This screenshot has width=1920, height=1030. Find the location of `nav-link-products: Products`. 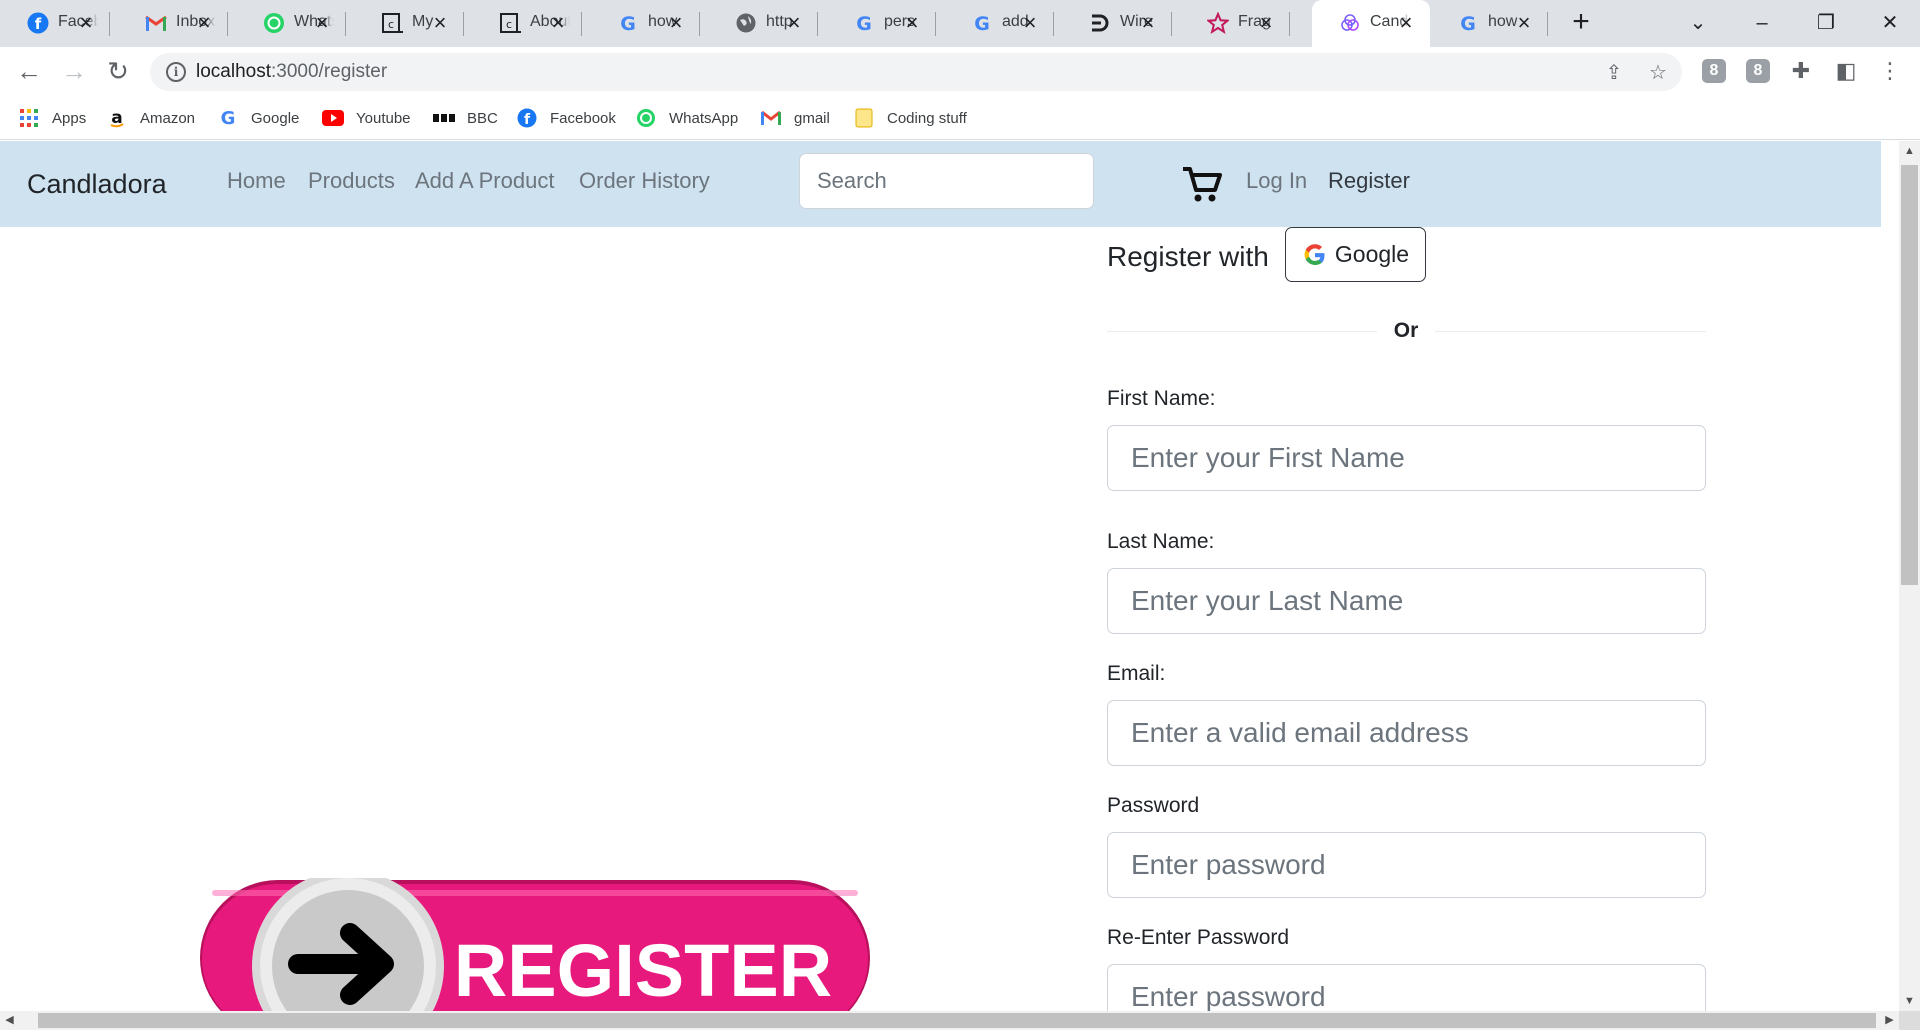

nav-link-products: Products is located at coordinates (351, 181).